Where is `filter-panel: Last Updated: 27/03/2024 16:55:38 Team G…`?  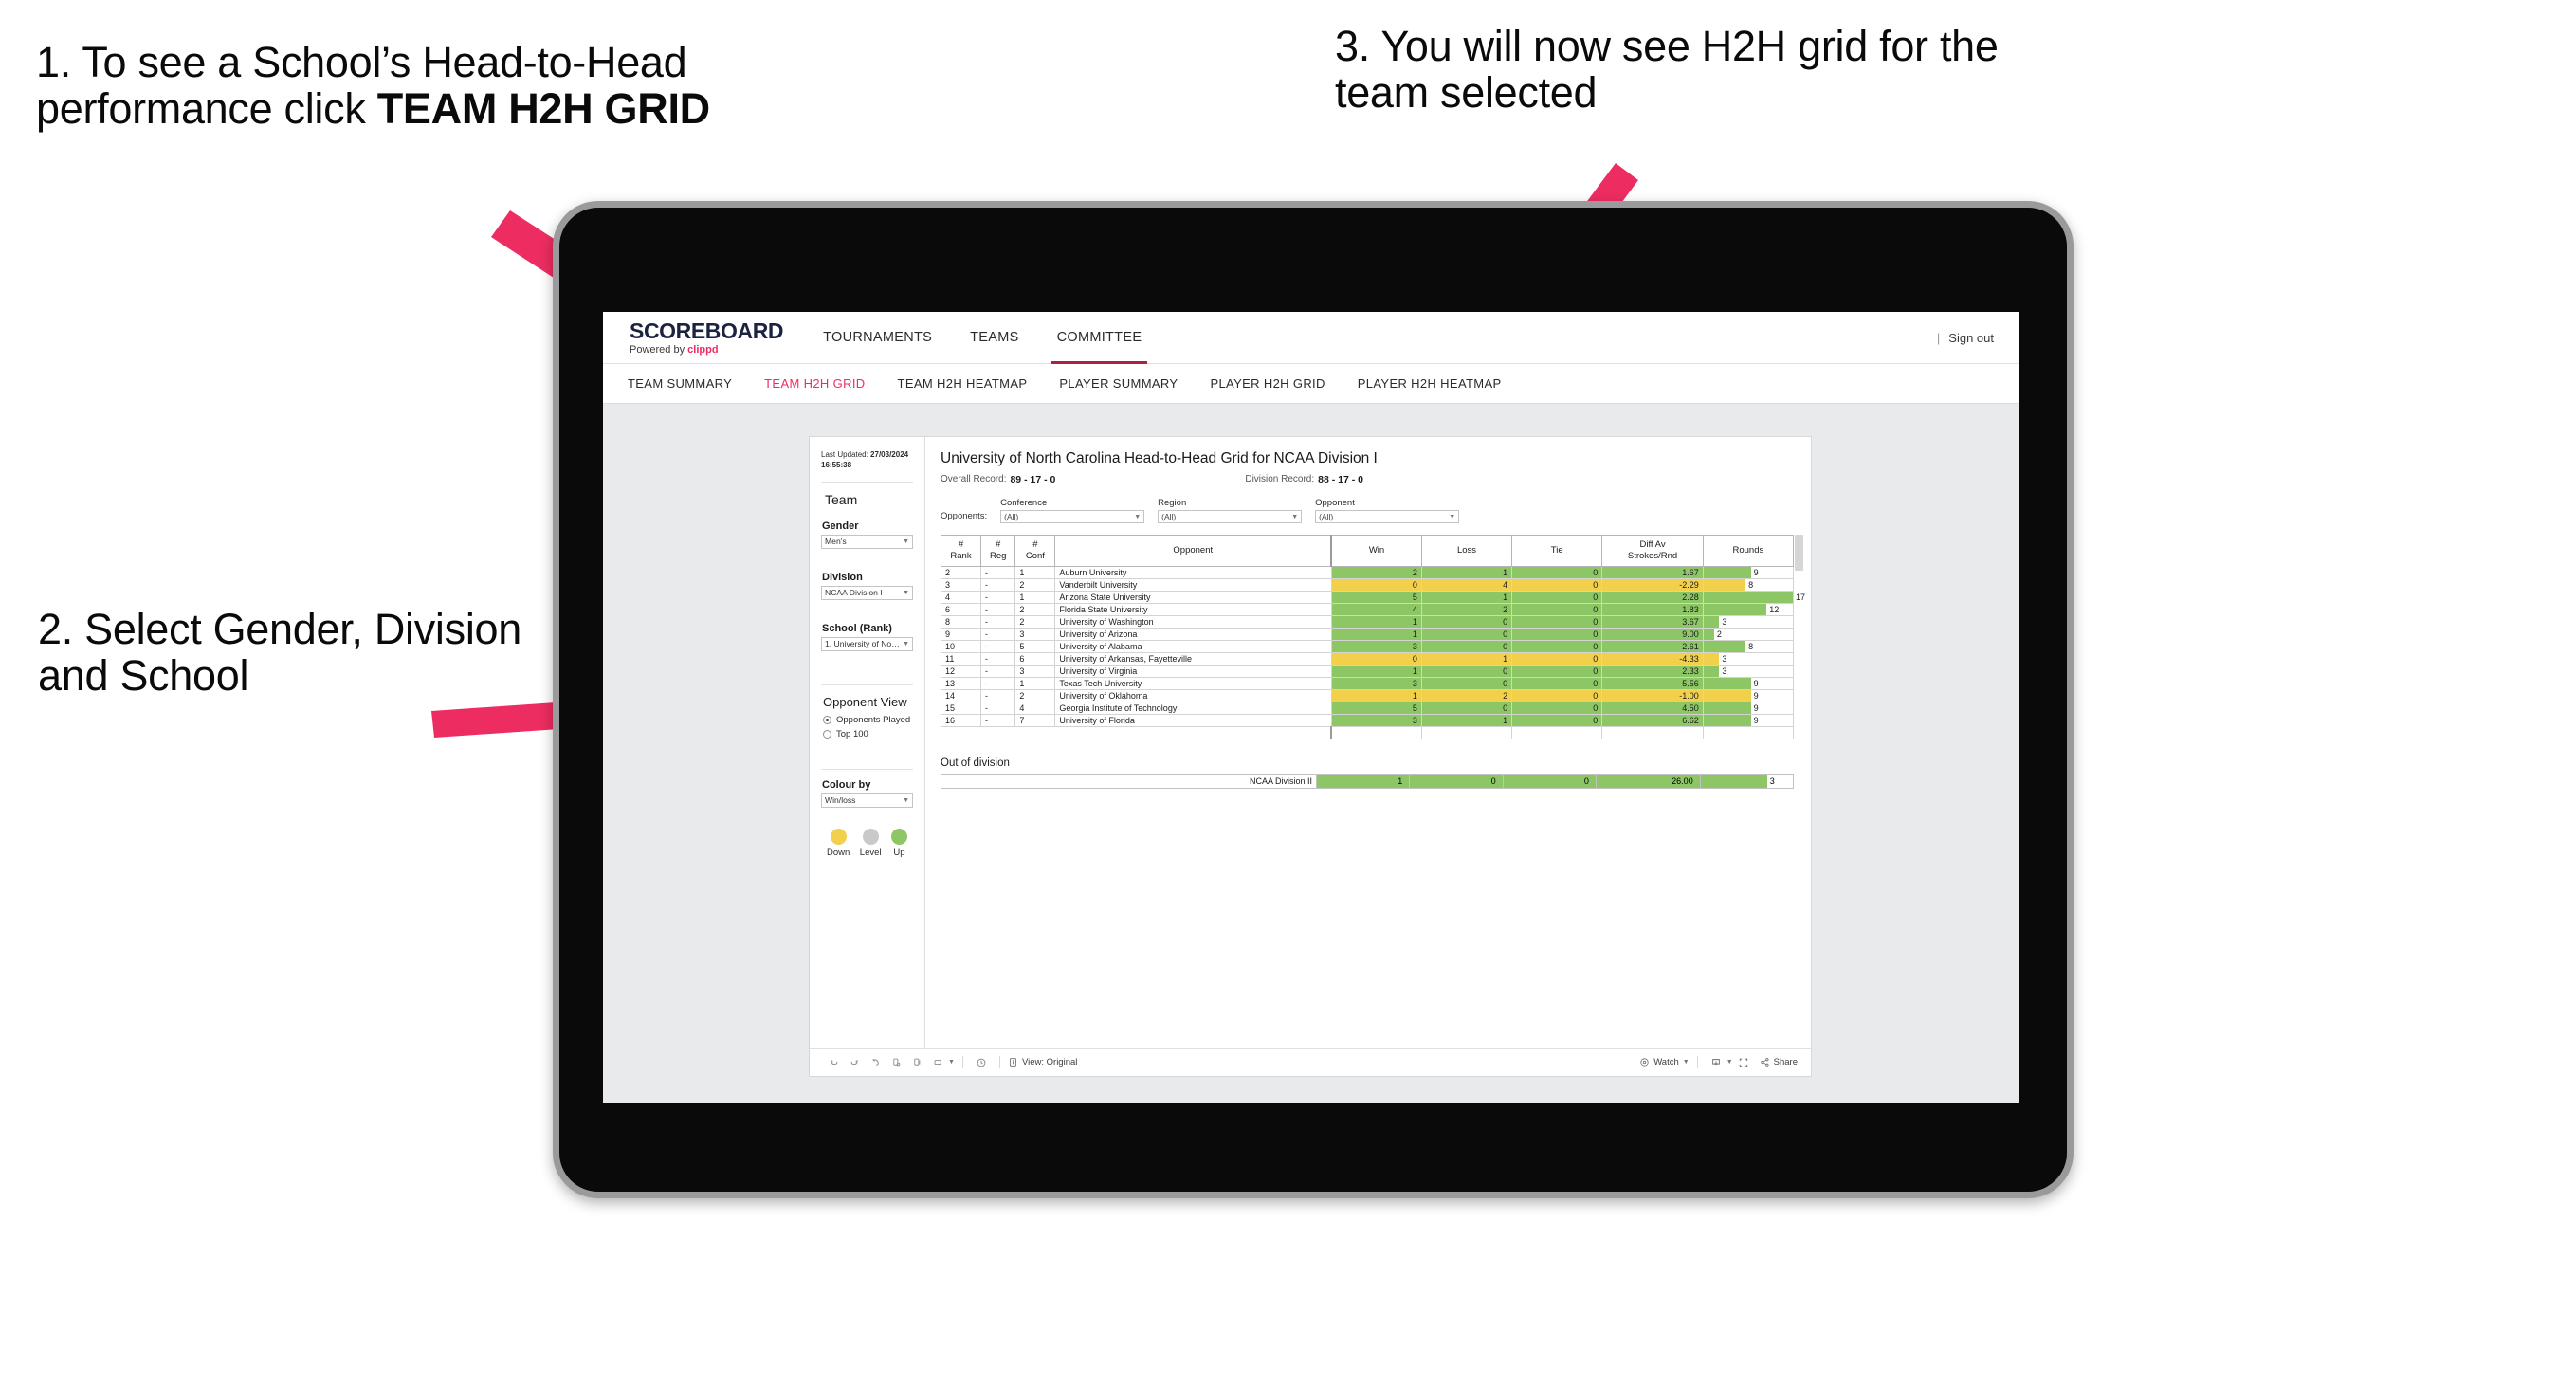 filter-panel: Last Updated: 27/03/2024 16:55:38 Team G… is located at coordinates (867, 742).